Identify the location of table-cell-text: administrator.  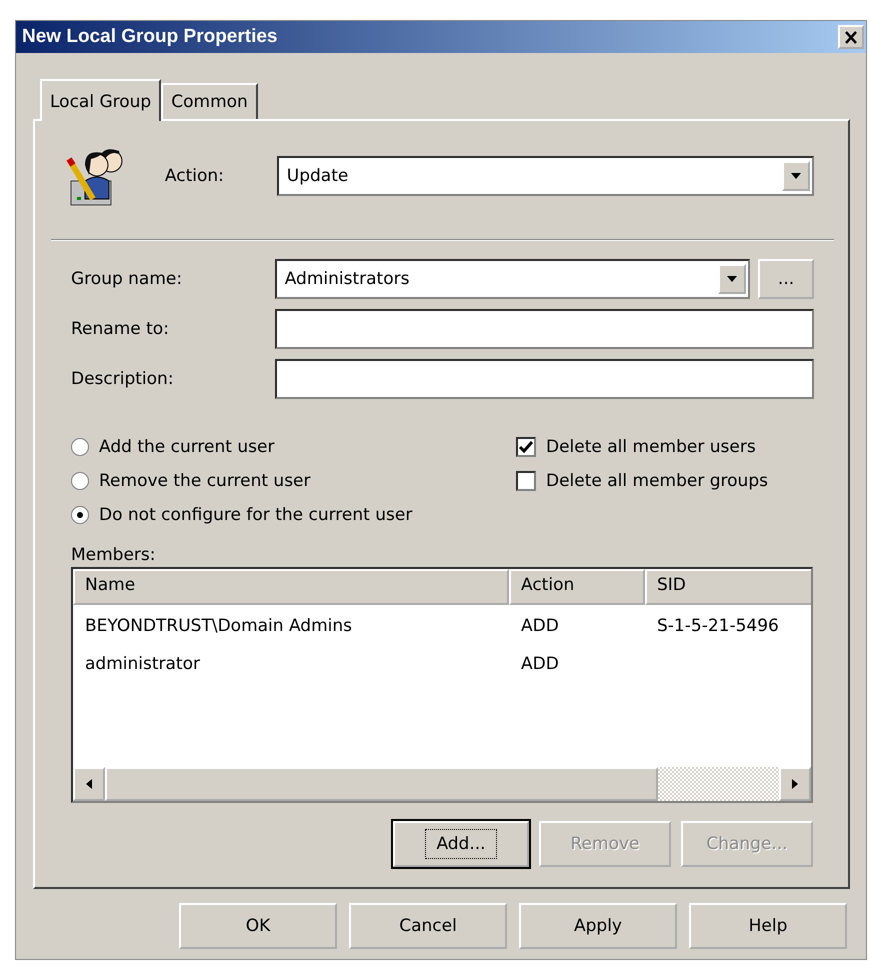
(142, 664).